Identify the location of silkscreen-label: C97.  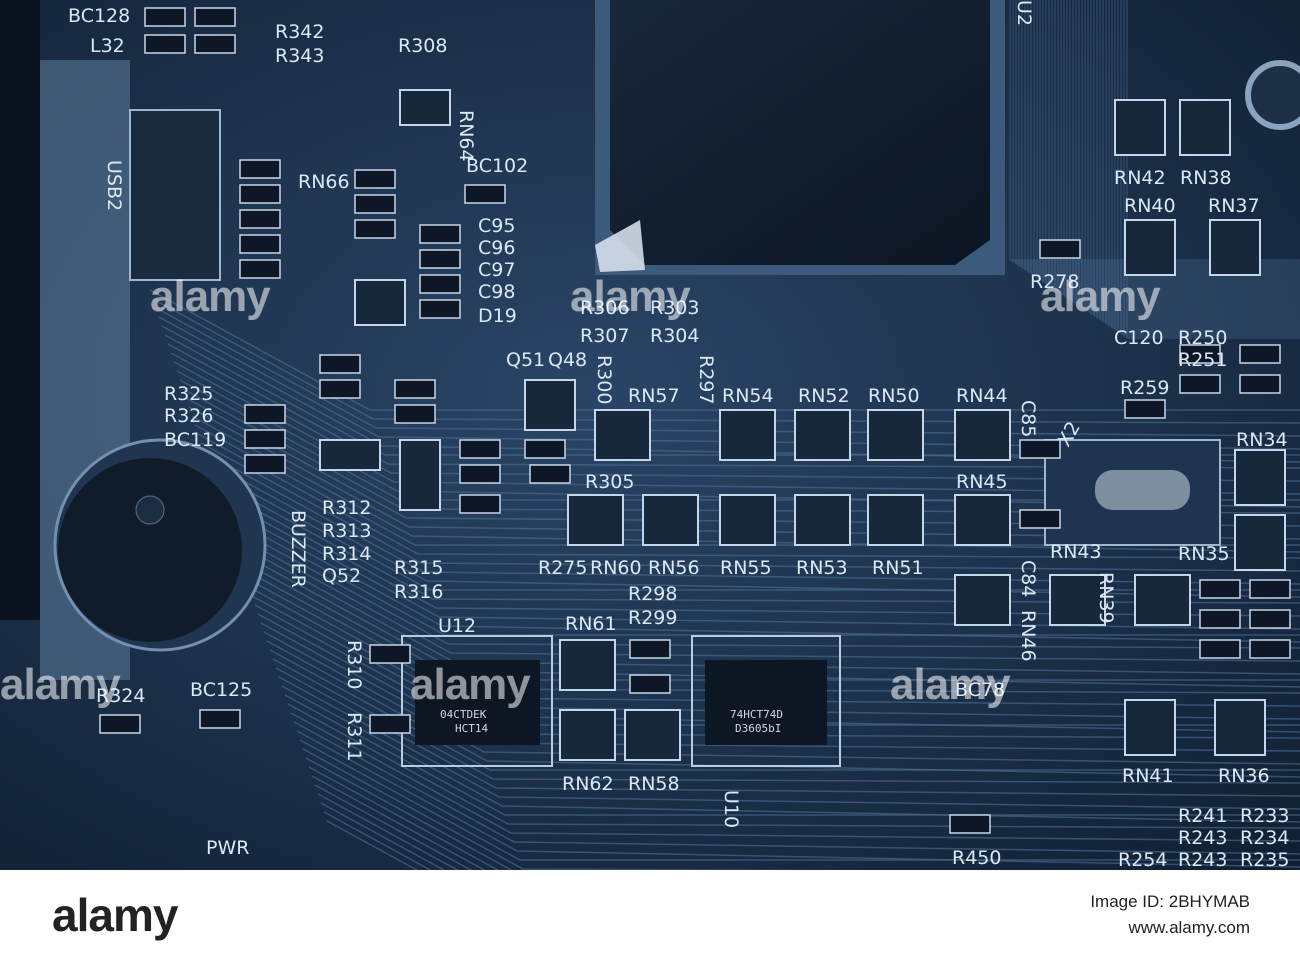
(496, 270).